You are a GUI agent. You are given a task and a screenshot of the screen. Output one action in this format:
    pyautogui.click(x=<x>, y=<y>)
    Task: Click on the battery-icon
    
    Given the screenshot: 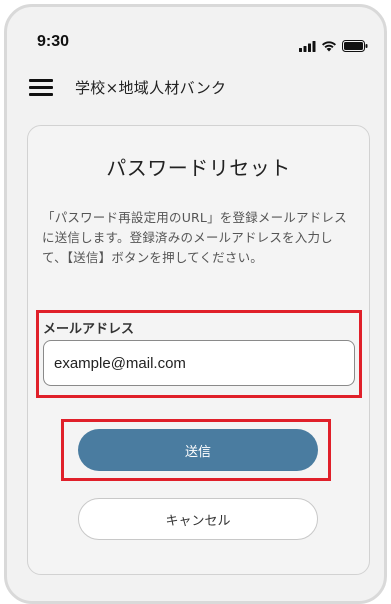 What is the action you would take?
    pyautogui.click(x=355, y=46)
    